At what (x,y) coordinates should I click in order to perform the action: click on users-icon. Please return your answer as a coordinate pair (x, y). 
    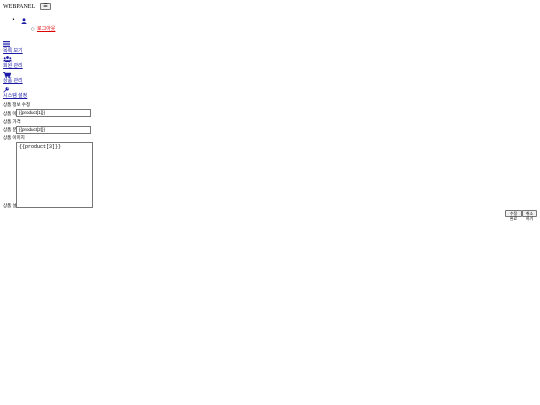
    Looking at the image, I should click on (7, 59).